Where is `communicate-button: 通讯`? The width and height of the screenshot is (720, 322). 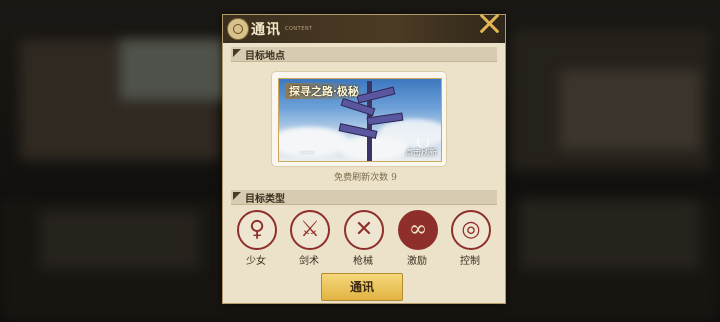 communicate-button: 通讯 is located at coordinates (362, 287).